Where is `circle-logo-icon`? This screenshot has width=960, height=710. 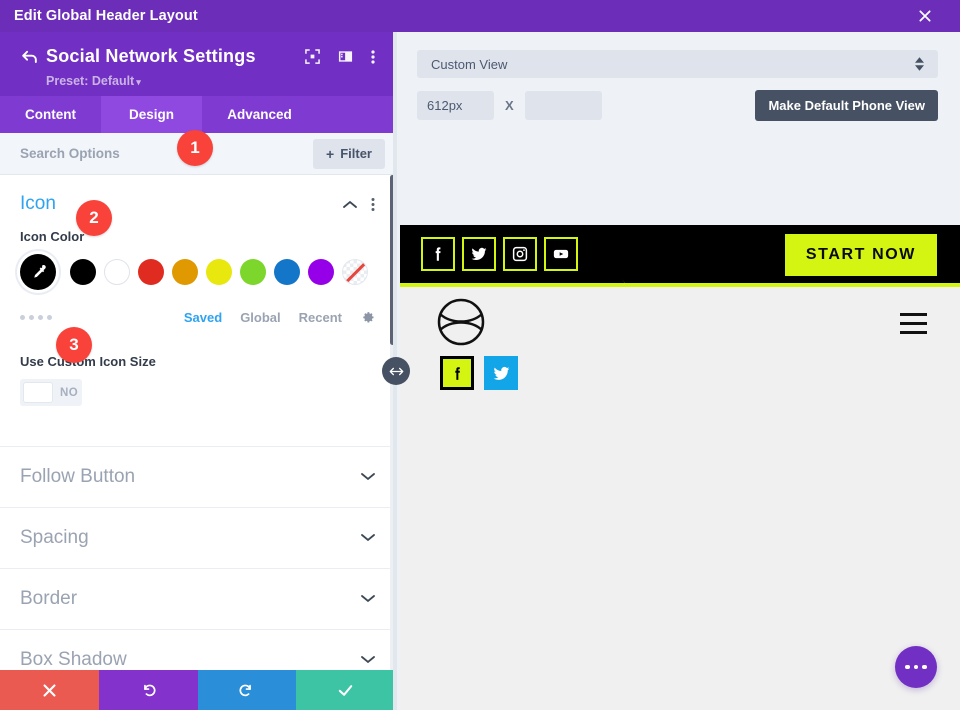 circle-logo-icon is located at coordinates (461, 322).